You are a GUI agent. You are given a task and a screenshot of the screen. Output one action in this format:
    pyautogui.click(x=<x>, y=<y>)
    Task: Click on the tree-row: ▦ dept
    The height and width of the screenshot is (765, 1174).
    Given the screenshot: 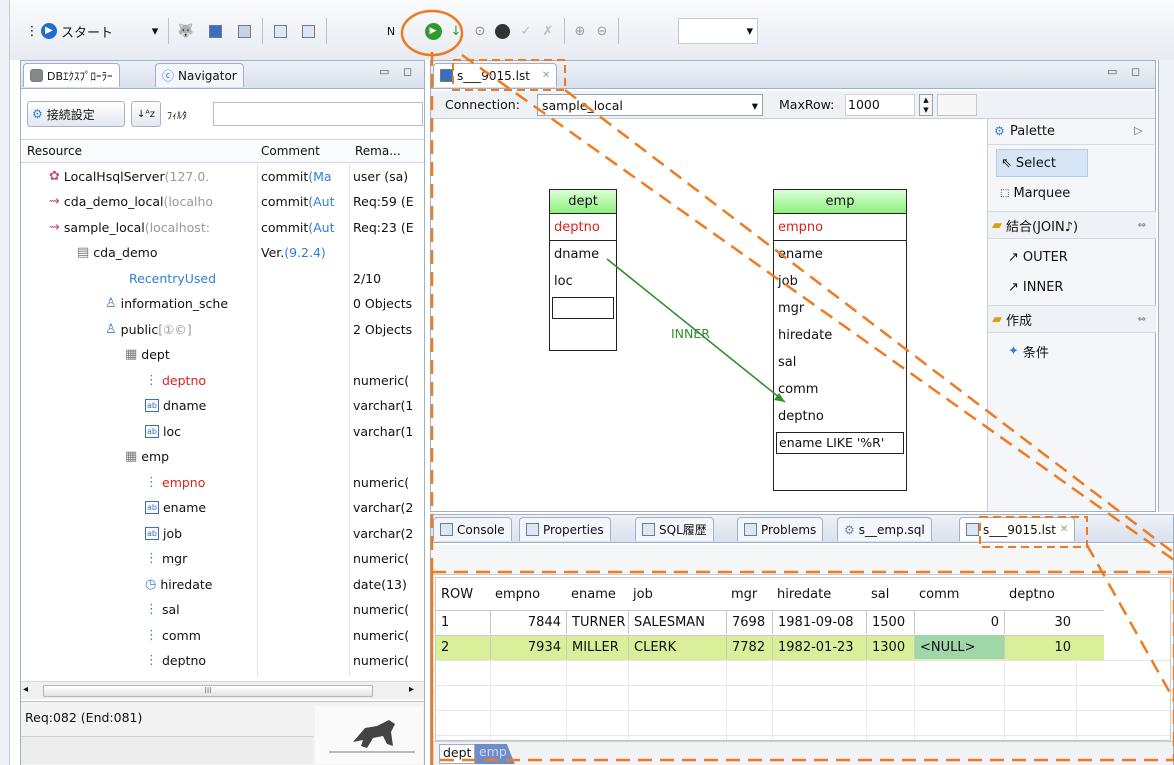 What is the action you would take?
    pyautogui.click(x=222, y=355)
    